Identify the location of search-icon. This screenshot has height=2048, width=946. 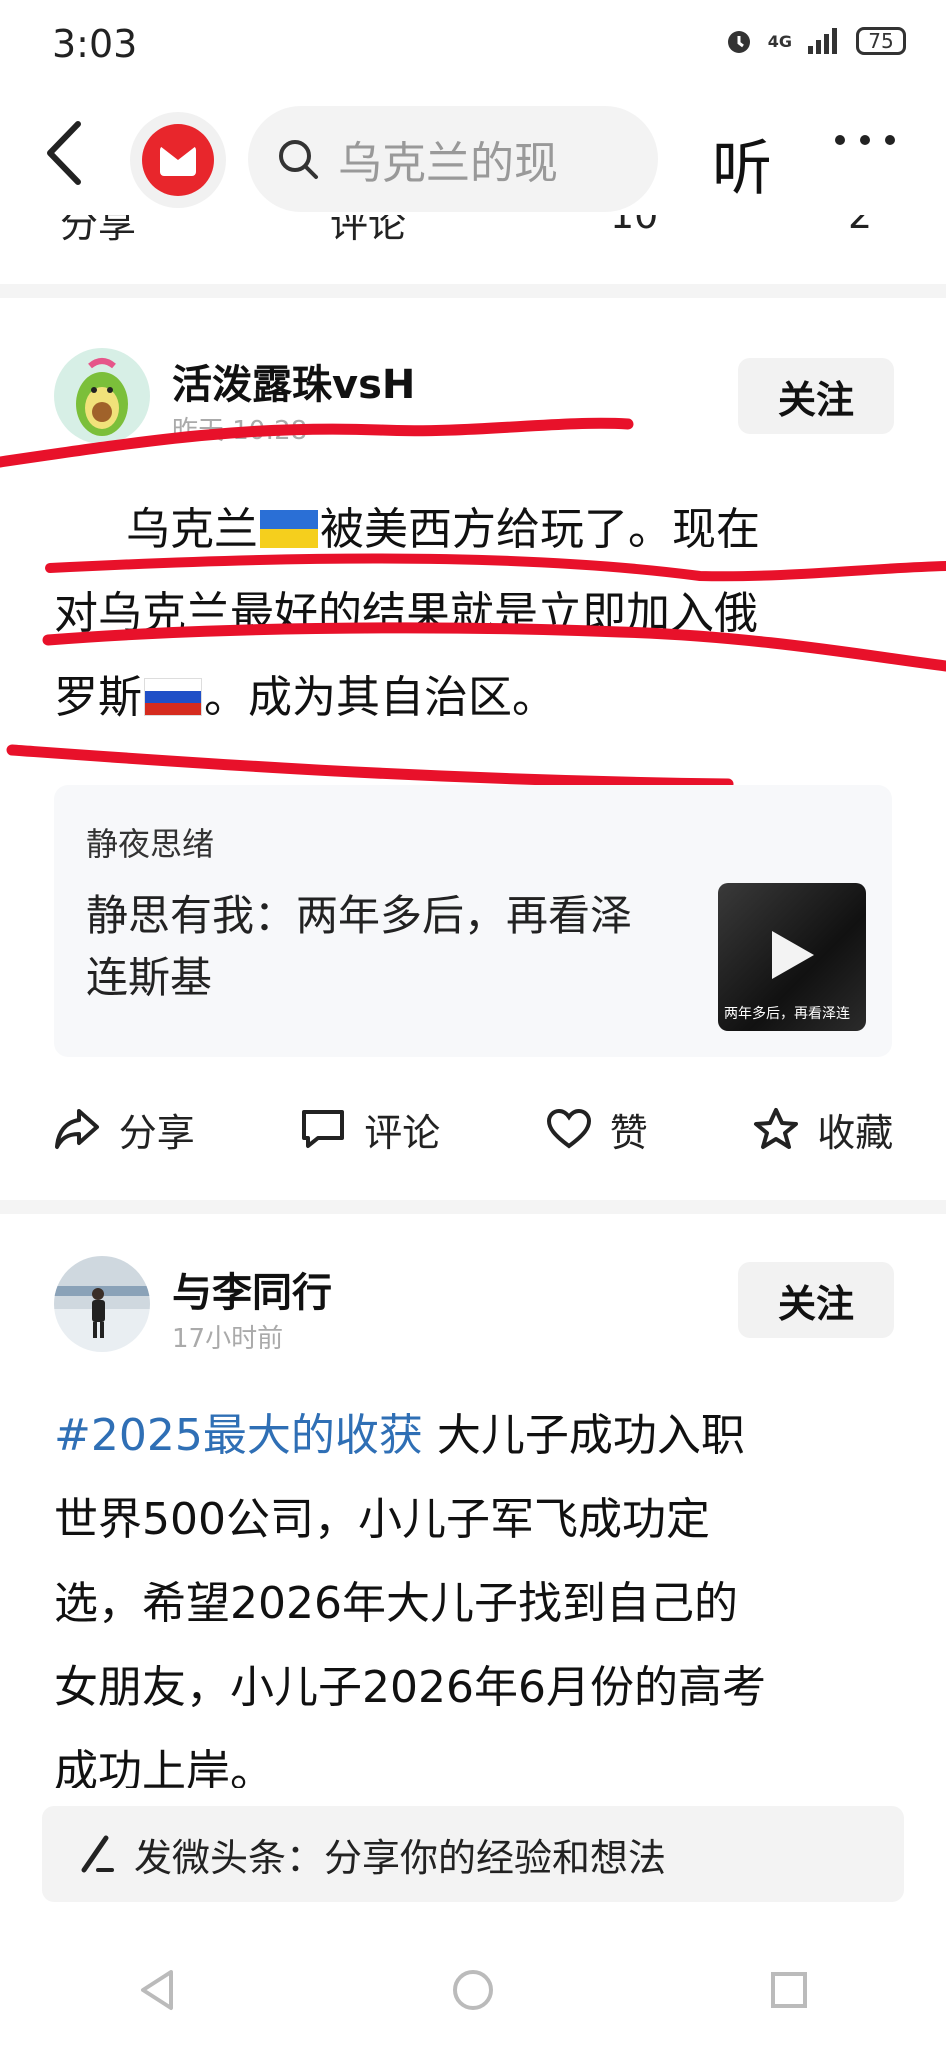
(298, 159).